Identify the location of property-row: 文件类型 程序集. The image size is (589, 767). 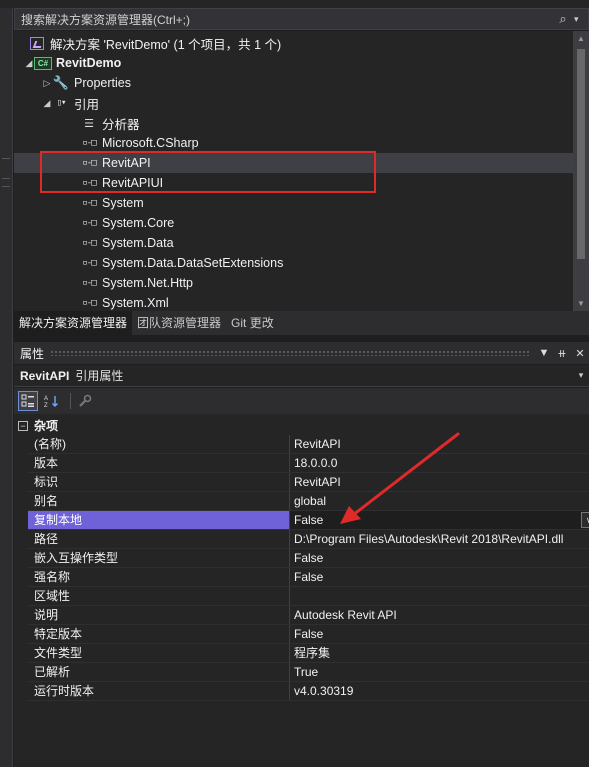
(308, 653).